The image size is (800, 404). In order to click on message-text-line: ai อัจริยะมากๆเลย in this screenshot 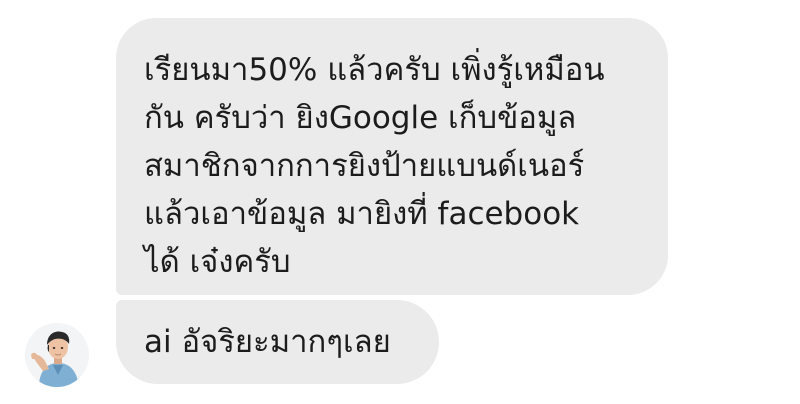, I will do `click(267, 342)`.